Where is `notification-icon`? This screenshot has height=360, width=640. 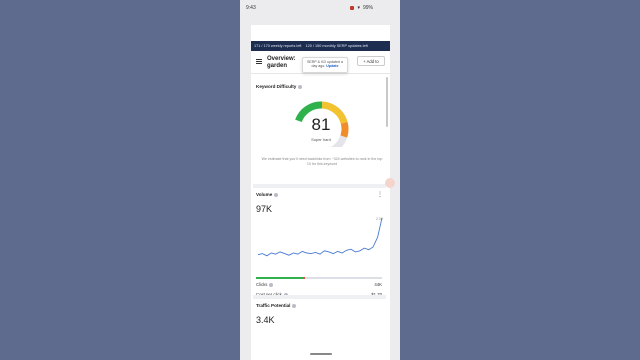
notification-icon is located at coordinates (352, 8).